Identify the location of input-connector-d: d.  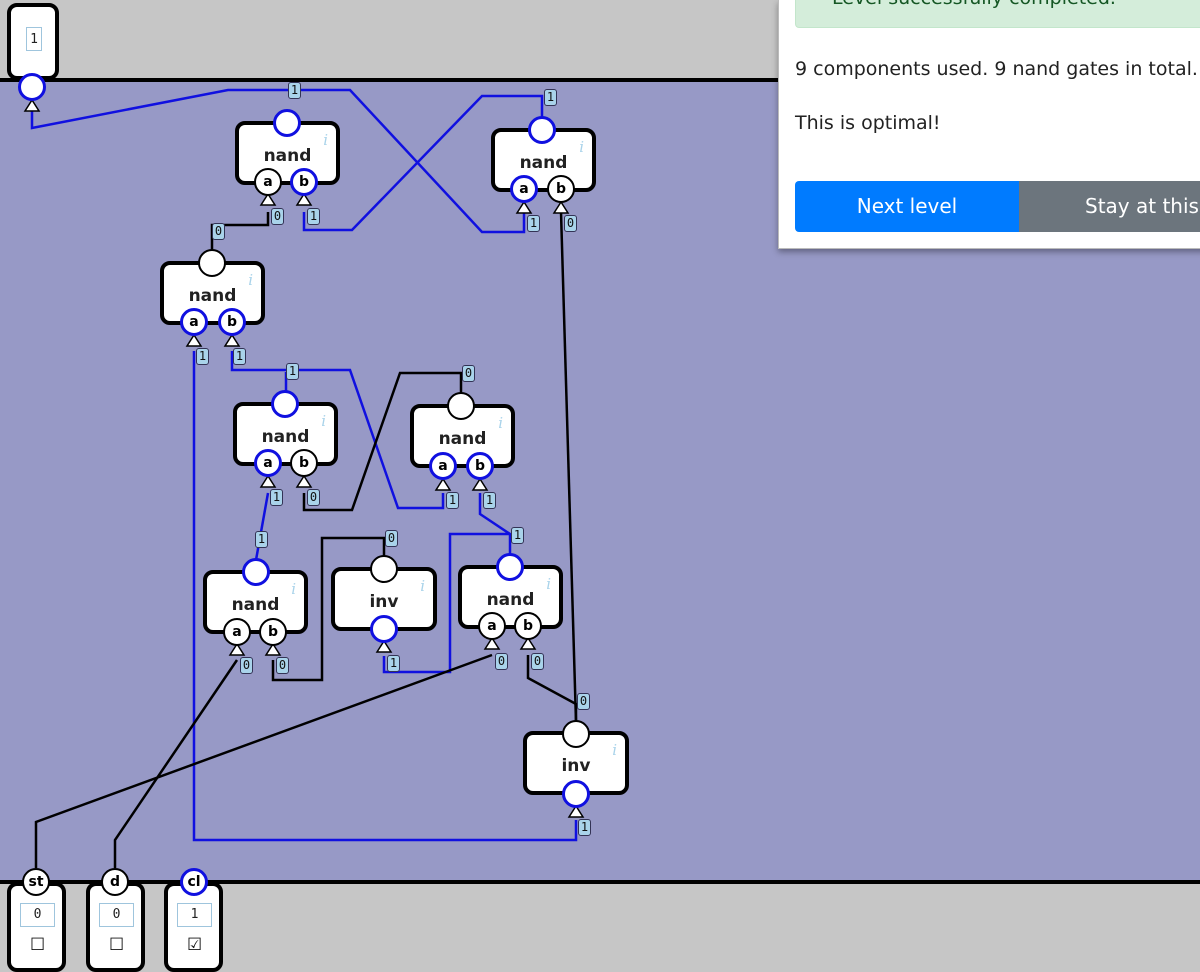
(115, 882).